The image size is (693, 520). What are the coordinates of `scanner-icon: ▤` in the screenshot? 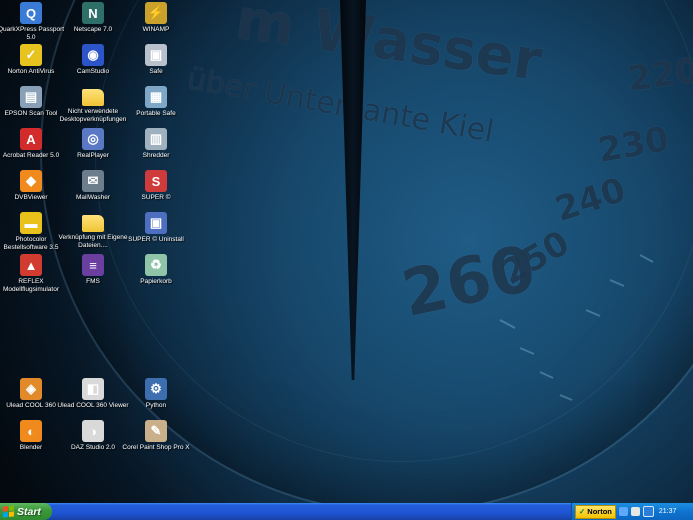 It's located at (31, 97).